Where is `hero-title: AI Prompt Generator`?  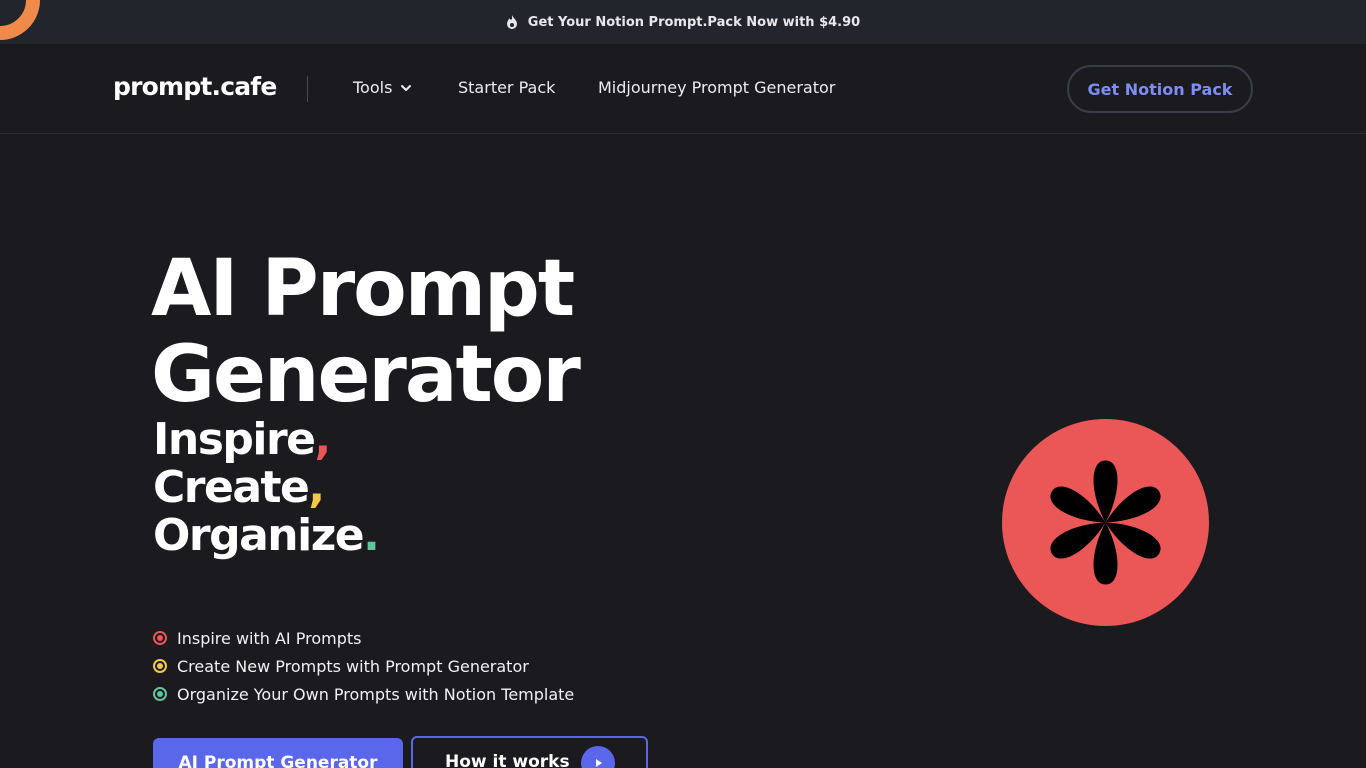
hero-title: AI Prompt Generator is located at coordinates (366, 332).